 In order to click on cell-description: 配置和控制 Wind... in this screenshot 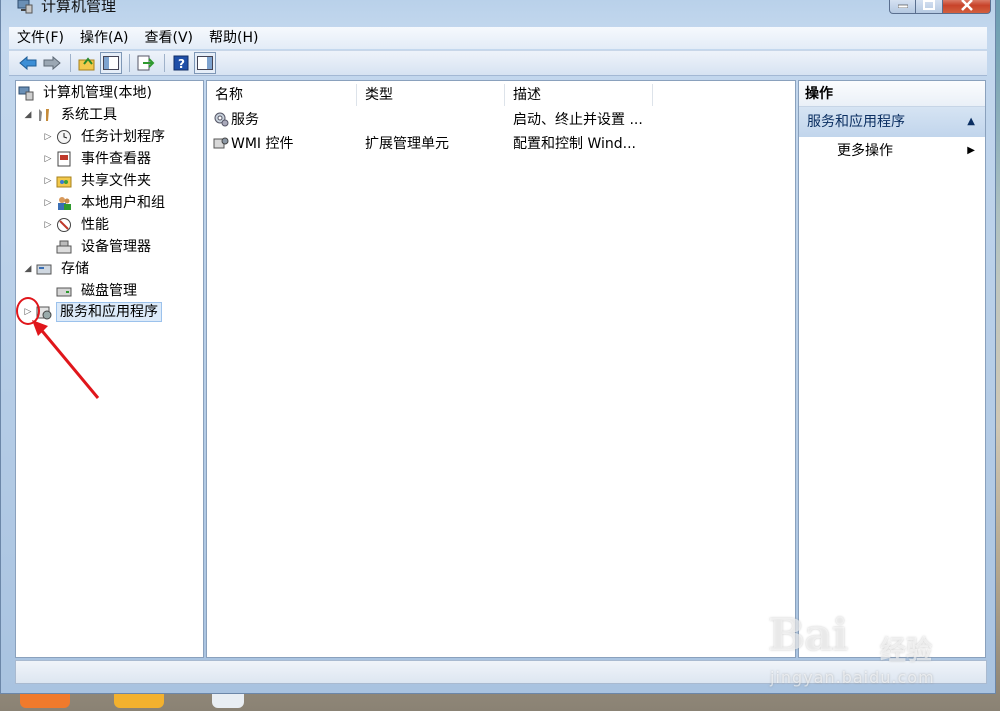, I will do `click(574, 144)`.